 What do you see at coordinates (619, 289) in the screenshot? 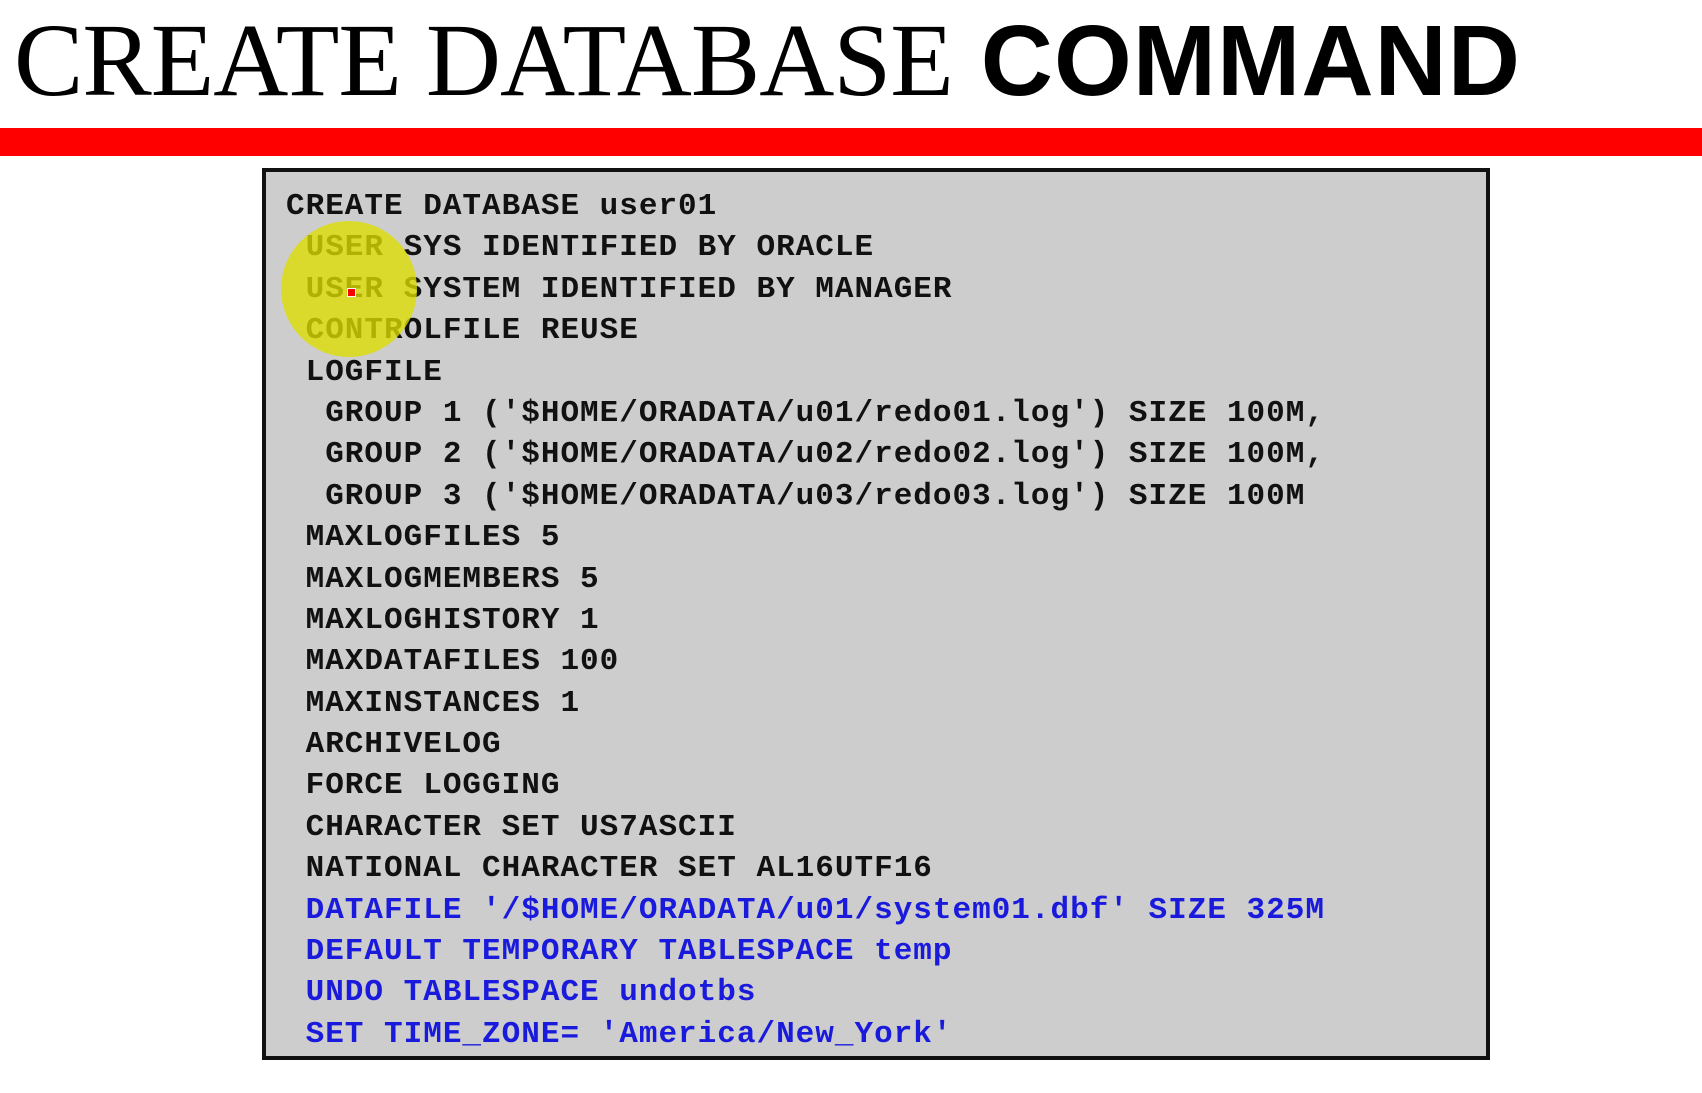
I see `code-line: USER SYSTEM IDENTIFIED BY MANAGER` at bounding box center [619, 289].